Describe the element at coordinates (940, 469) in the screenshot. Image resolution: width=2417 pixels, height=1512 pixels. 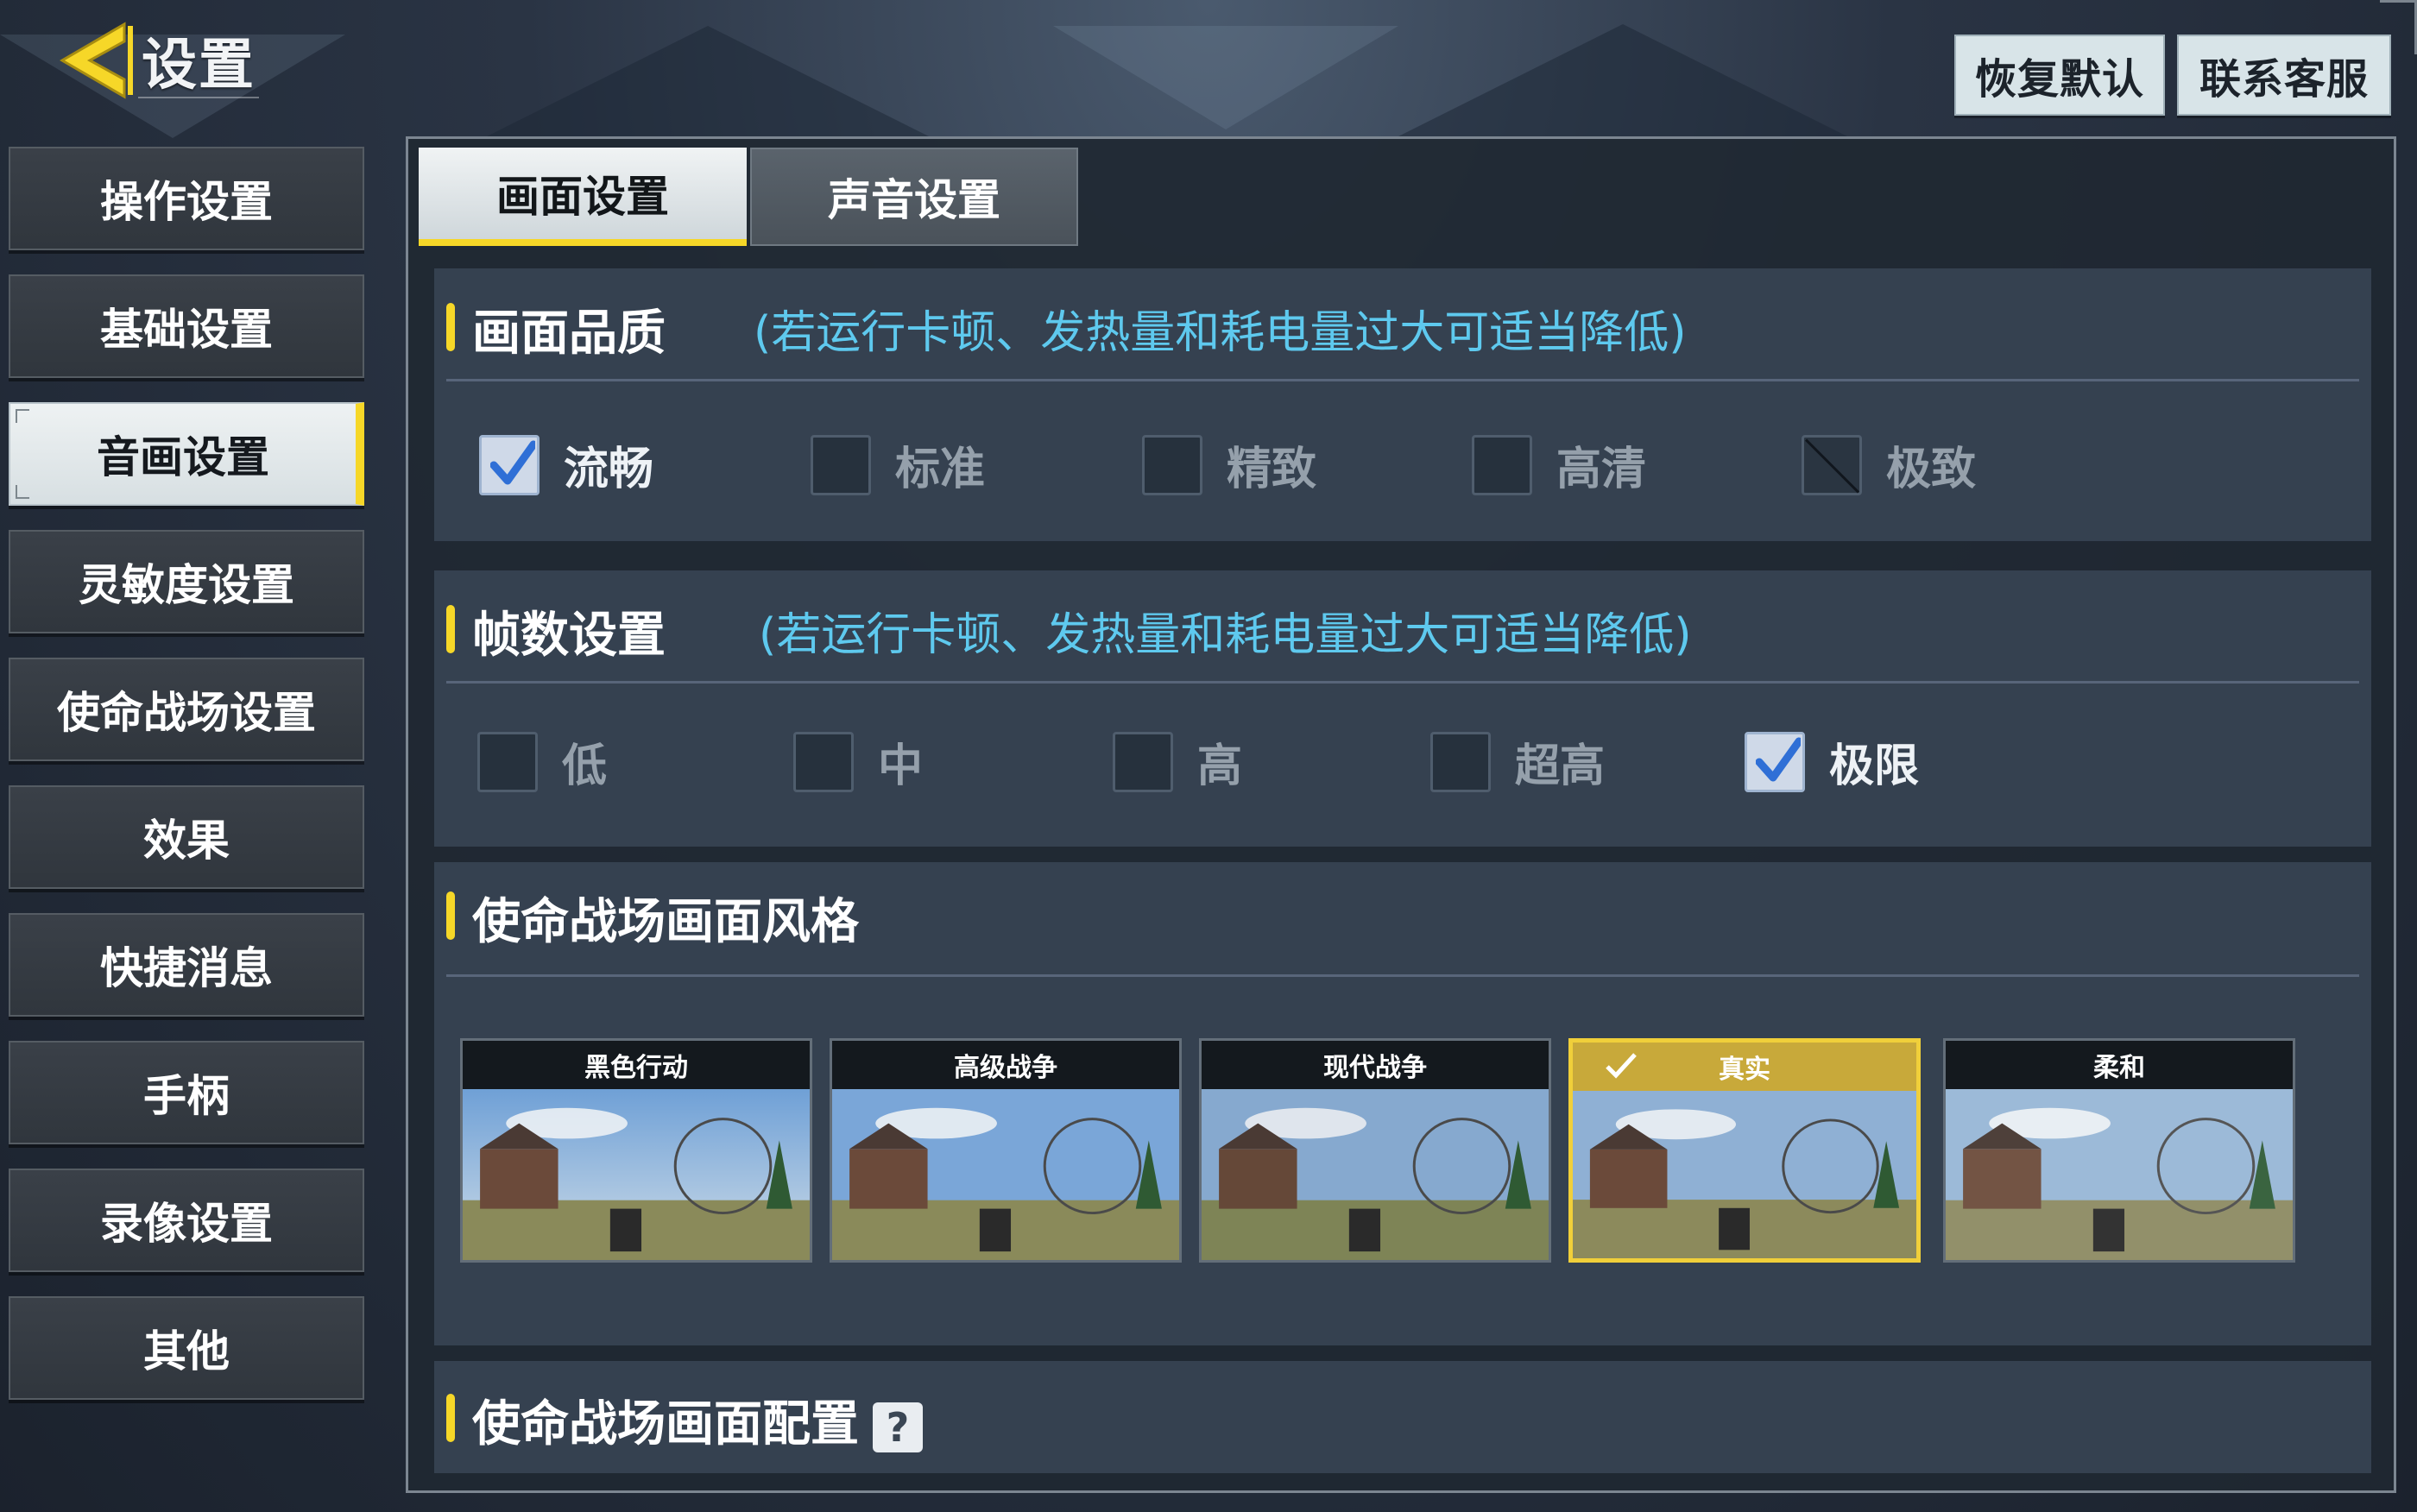
I see `option-label: 标准` at that location.